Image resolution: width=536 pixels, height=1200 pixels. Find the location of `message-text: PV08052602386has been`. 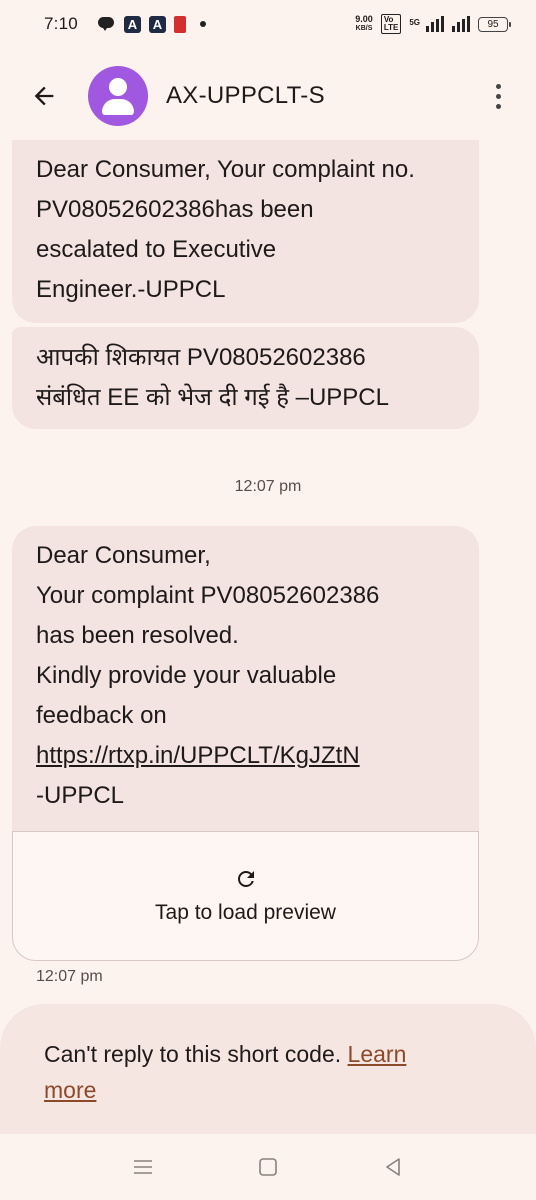

message-text: PV08052602386has been is located at coordinates (175, 209).